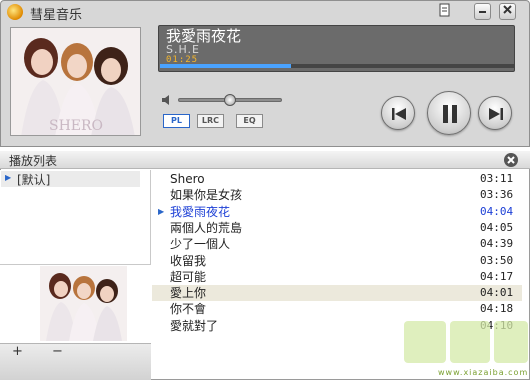 The width and height of the screenshot is (530, 383). What do you see at coordinates (33, 161) in the screenshot?
I see `playlist-title: 播放列表` at bounding box center [33, 161].